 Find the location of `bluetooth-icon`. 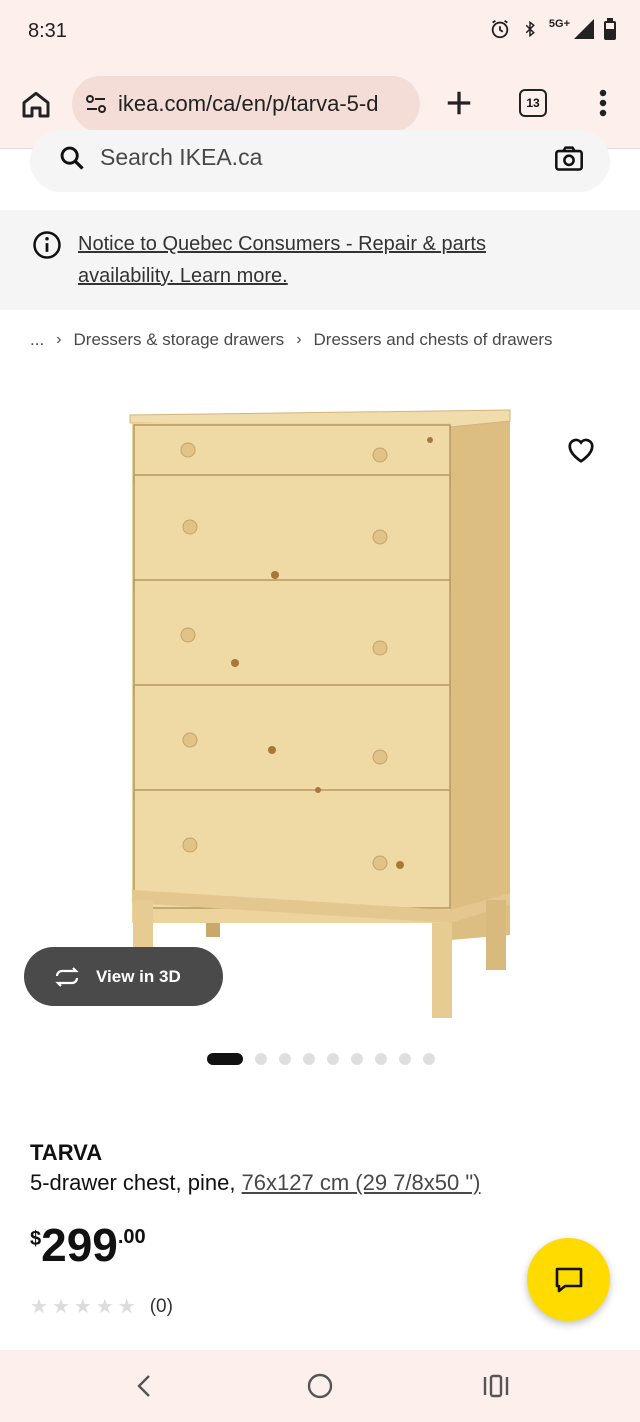

bluetooth-icon is located at coordinates (530, 29).